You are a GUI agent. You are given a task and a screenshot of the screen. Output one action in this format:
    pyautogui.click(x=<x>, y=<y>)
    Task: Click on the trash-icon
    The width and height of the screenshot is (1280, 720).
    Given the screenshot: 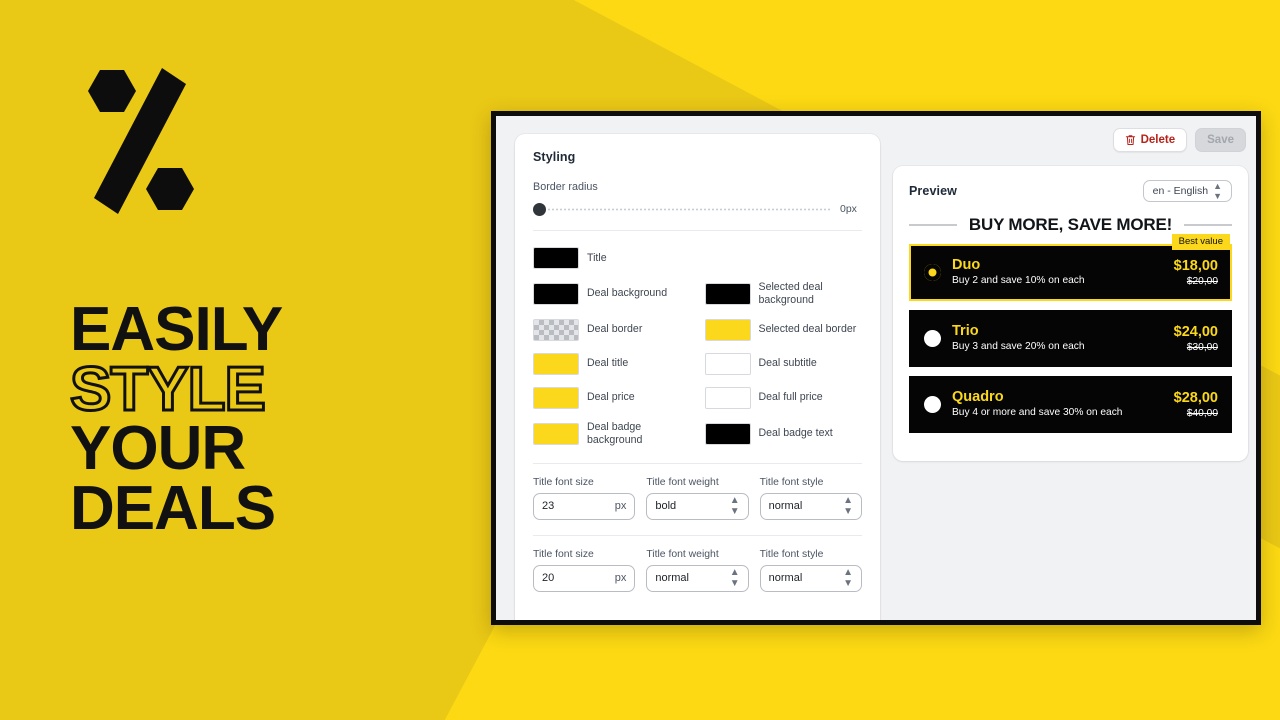 What is the action you would take?
    pyautogui.click(x=1130, y=140)
    